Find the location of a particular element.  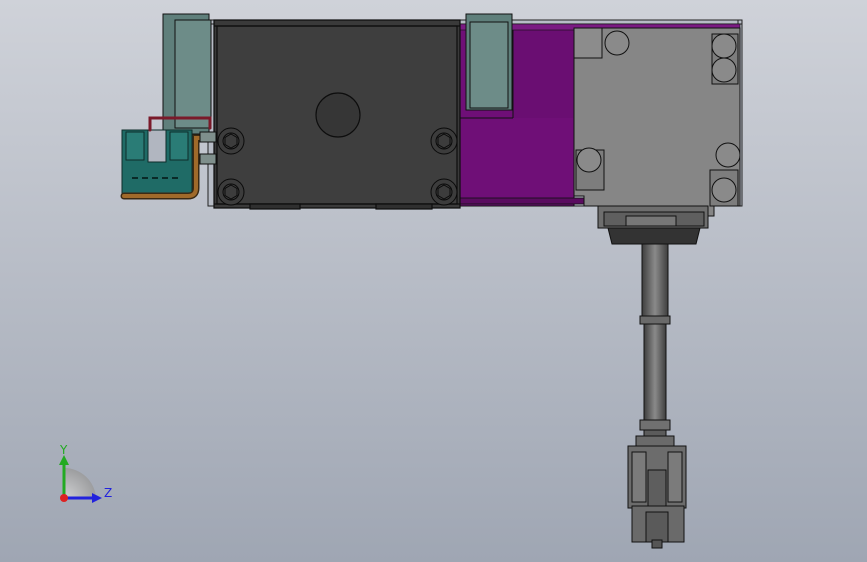

cable-connector is located at coordinates (657, 492).